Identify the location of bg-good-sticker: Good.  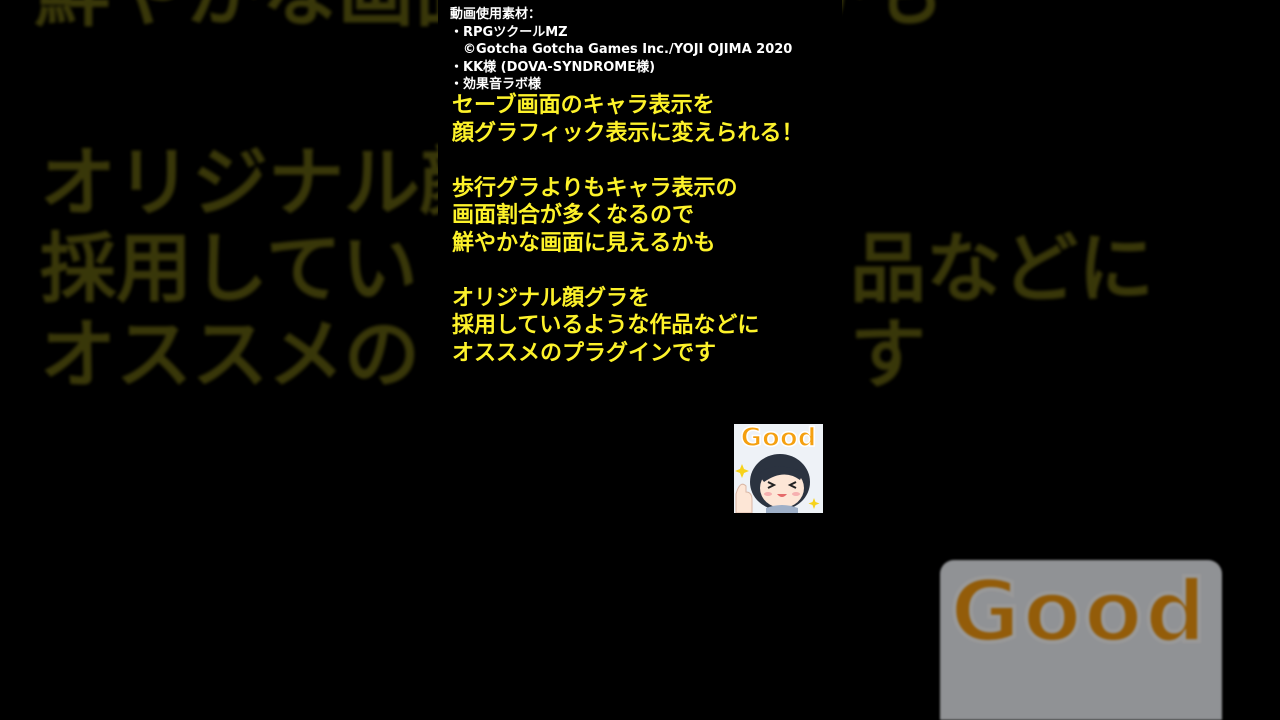
(1081, 640).